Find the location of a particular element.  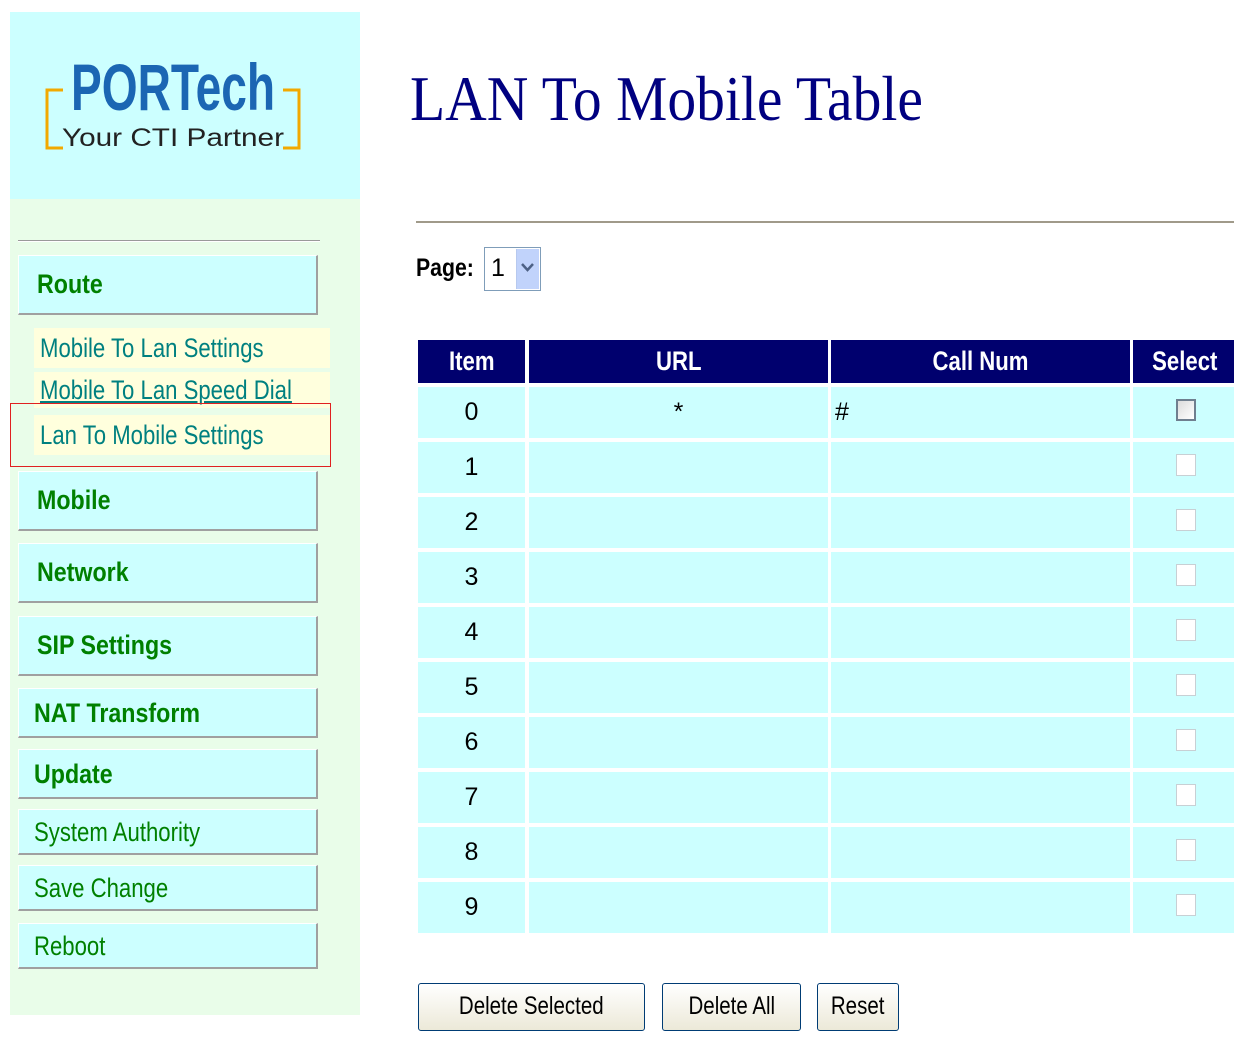

cell-item: 6 is located at coordinates (471, 742).